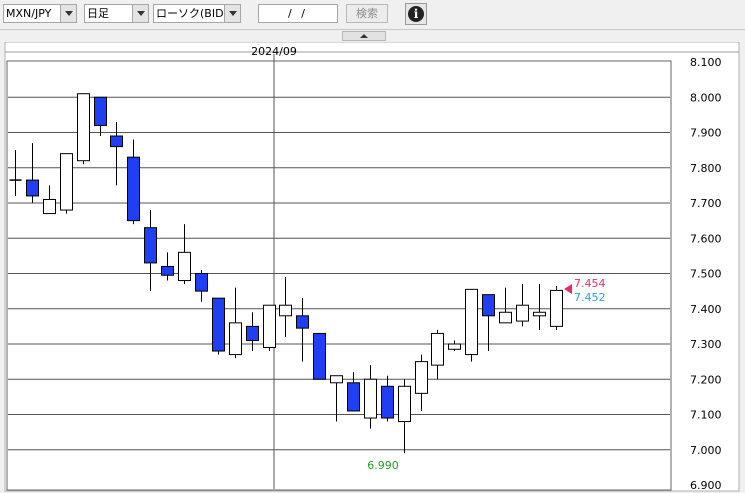 The image size is (745, 493). What do you see at coordinates (706, 97) in the screenshot?
I see `y-tick-label: 8.000` at bounding box center [706, 97].